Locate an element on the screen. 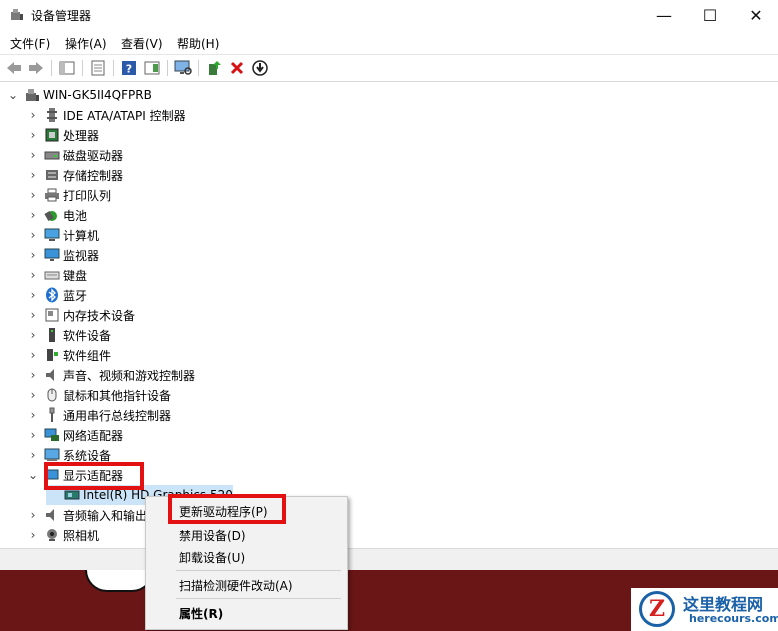 The height and width of the screenshot is (631, 778). software-device-icon is located at coordinates (52, 335).